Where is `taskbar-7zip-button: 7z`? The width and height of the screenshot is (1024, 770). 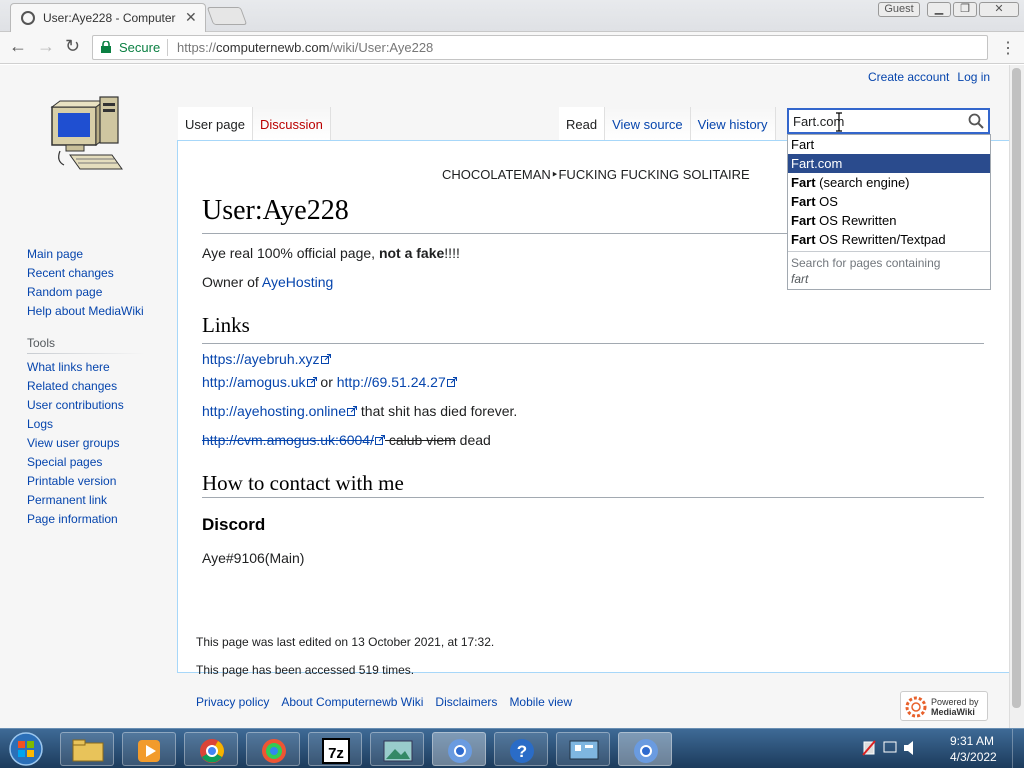
taskbar-7zip-button: 7z is located at coordinates (335, 749).